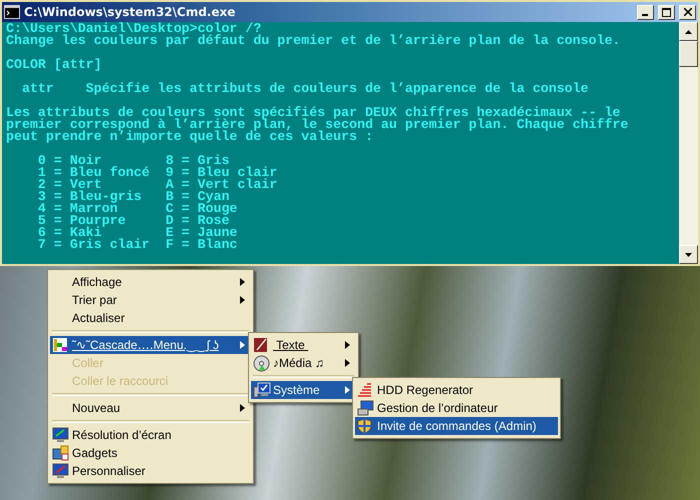  What do you see at coordinates (157, 173) in the screenshot?
I see `console-line: 1 = Bleu foncé 9 = Bleu clair` at bounding box center [157, 173].